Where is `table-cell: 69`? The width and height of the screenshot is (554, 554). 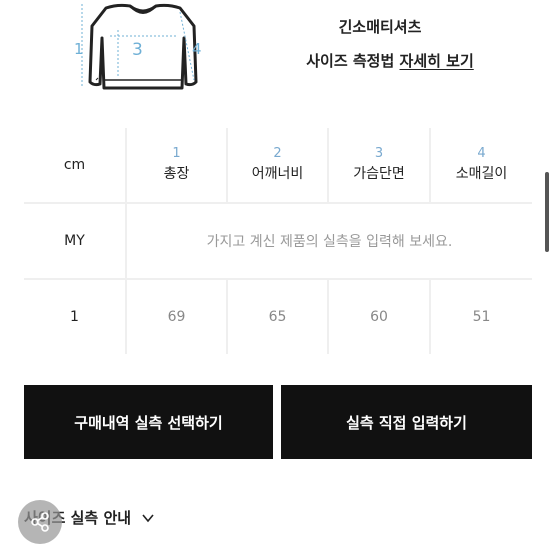
table-cell: 69 is located at coordinates (176, 317).